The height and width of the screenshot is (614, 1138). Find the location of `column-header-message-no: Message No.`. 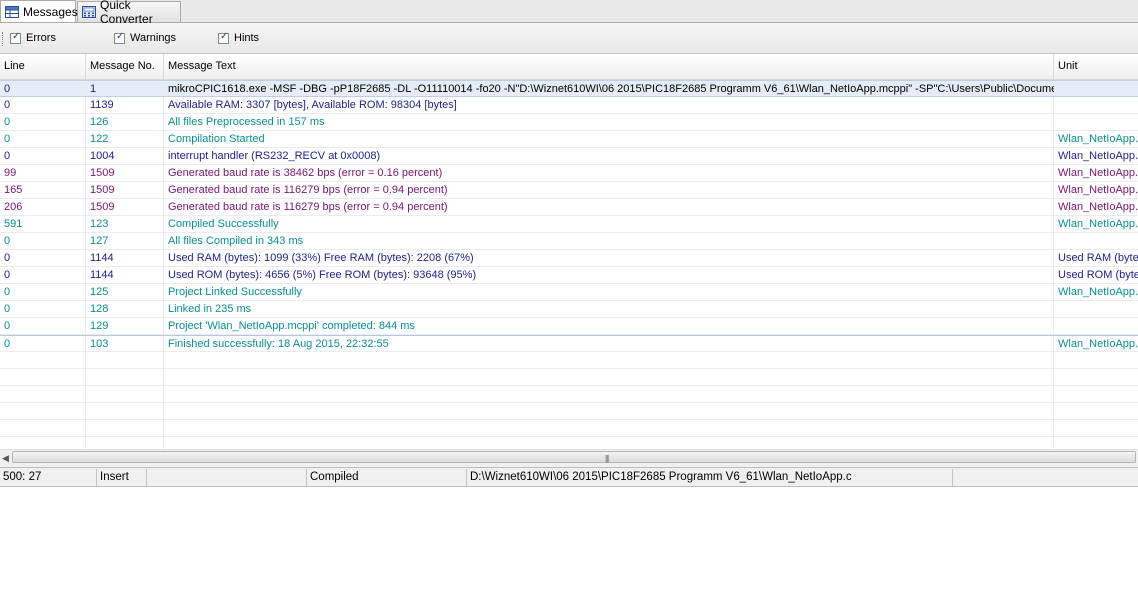

column-header-message-no: Message No. is located at coordinates (125, 66).